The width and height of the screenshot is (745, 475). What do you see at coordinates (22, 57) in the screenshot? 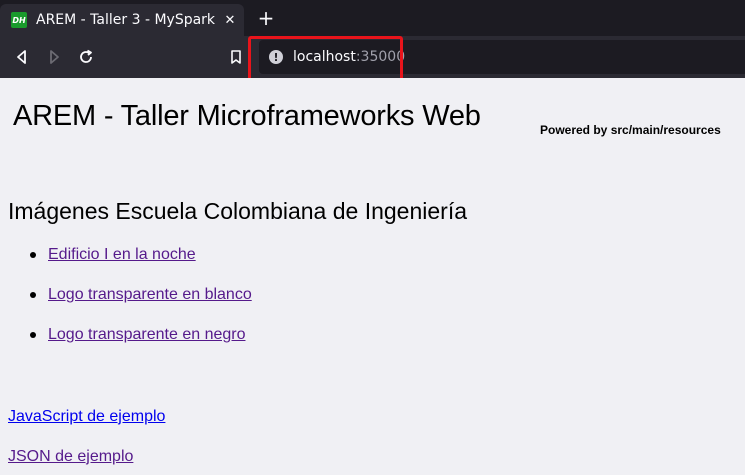
I see `back-arrow-icon` at bounding box center [22, 57].